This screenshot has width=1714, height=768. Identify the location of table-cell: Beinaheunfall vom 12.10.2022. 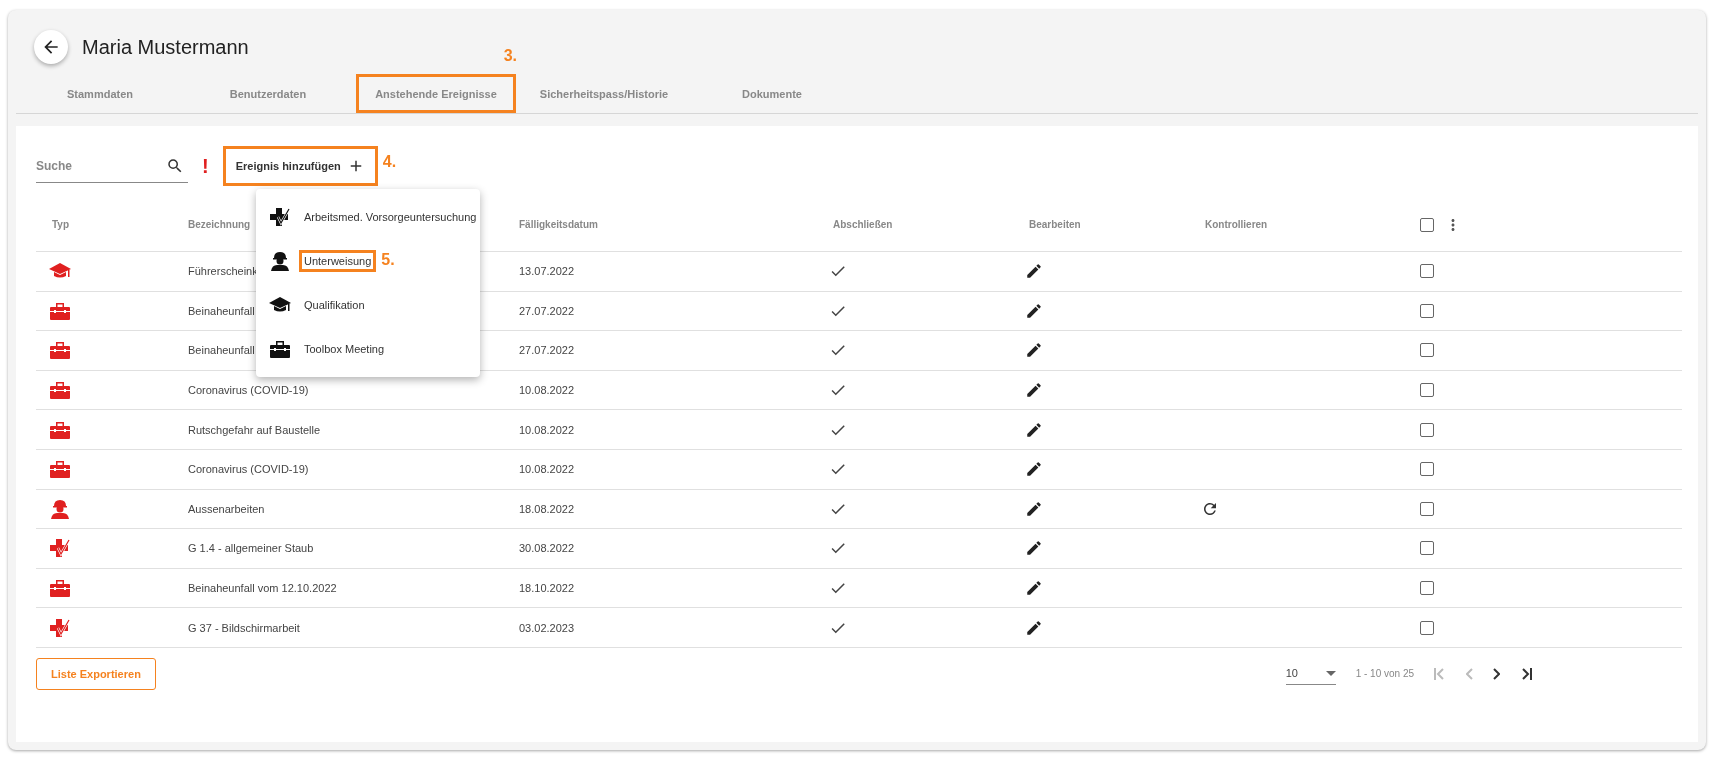
(262, 588).